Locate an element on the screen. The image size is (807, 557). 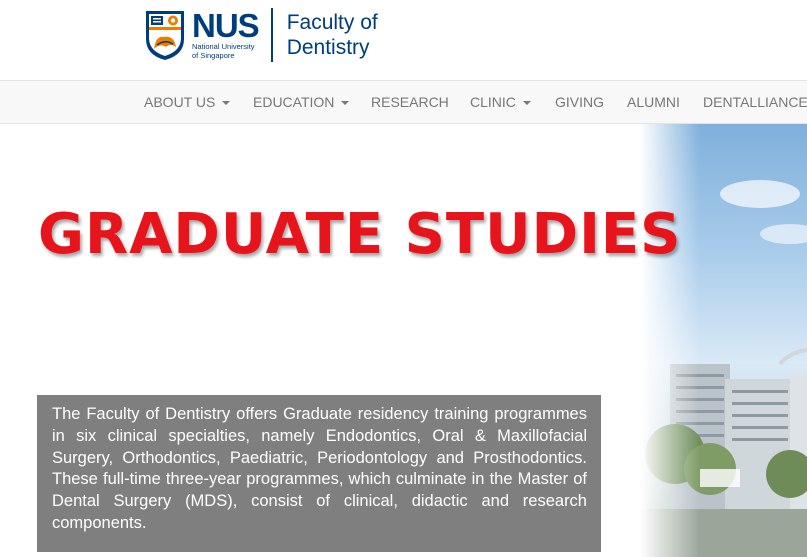
nav-item-label: CLINIC is located at coordinates (493, 102).